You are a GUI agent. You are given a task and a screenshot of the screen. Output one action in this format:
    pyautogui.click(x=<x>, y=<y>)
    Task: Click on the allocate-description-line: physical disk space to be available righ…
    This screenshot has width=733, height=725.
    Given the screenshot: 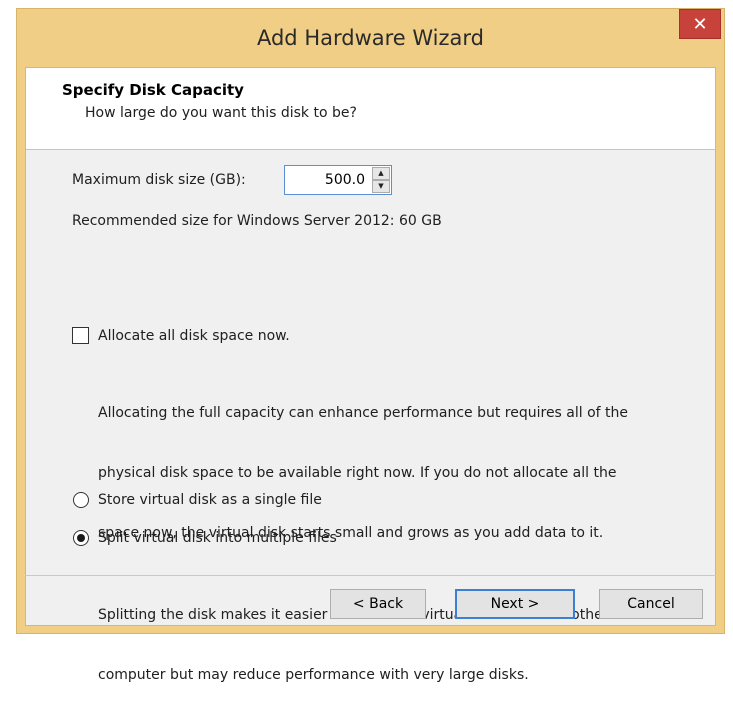 What is the action you would take?
    pyautogui.click(x=357, y=473)
    